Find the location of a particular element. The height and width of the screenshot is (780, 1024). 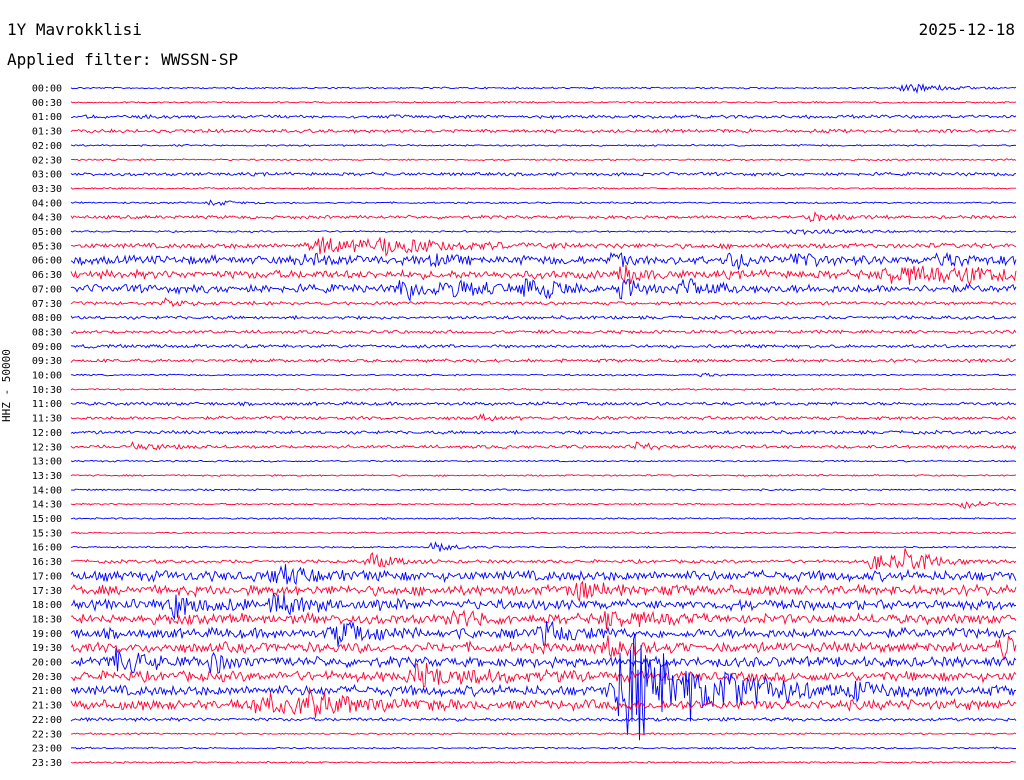

row-time-label: 04:30 is located at coordinates (47, 218).